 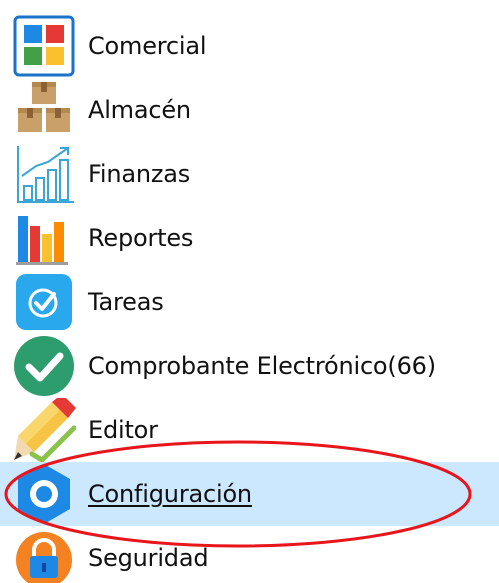 What do you see at coordinates (249, 554) in the screenshot?
I see `menu-item-seguridad: Seguridad` at bounding box center [249, 554].